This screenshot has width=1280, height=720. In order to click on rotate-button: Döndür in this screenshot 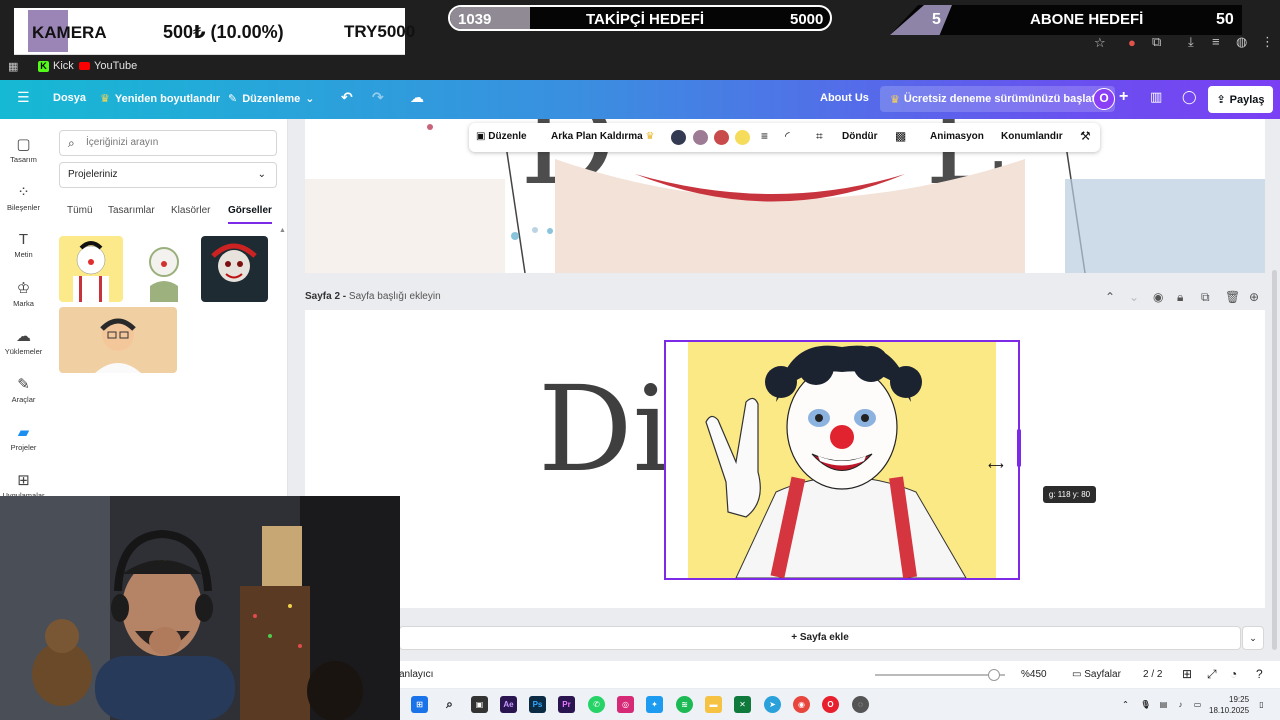, I will do `click(860, 136)`.